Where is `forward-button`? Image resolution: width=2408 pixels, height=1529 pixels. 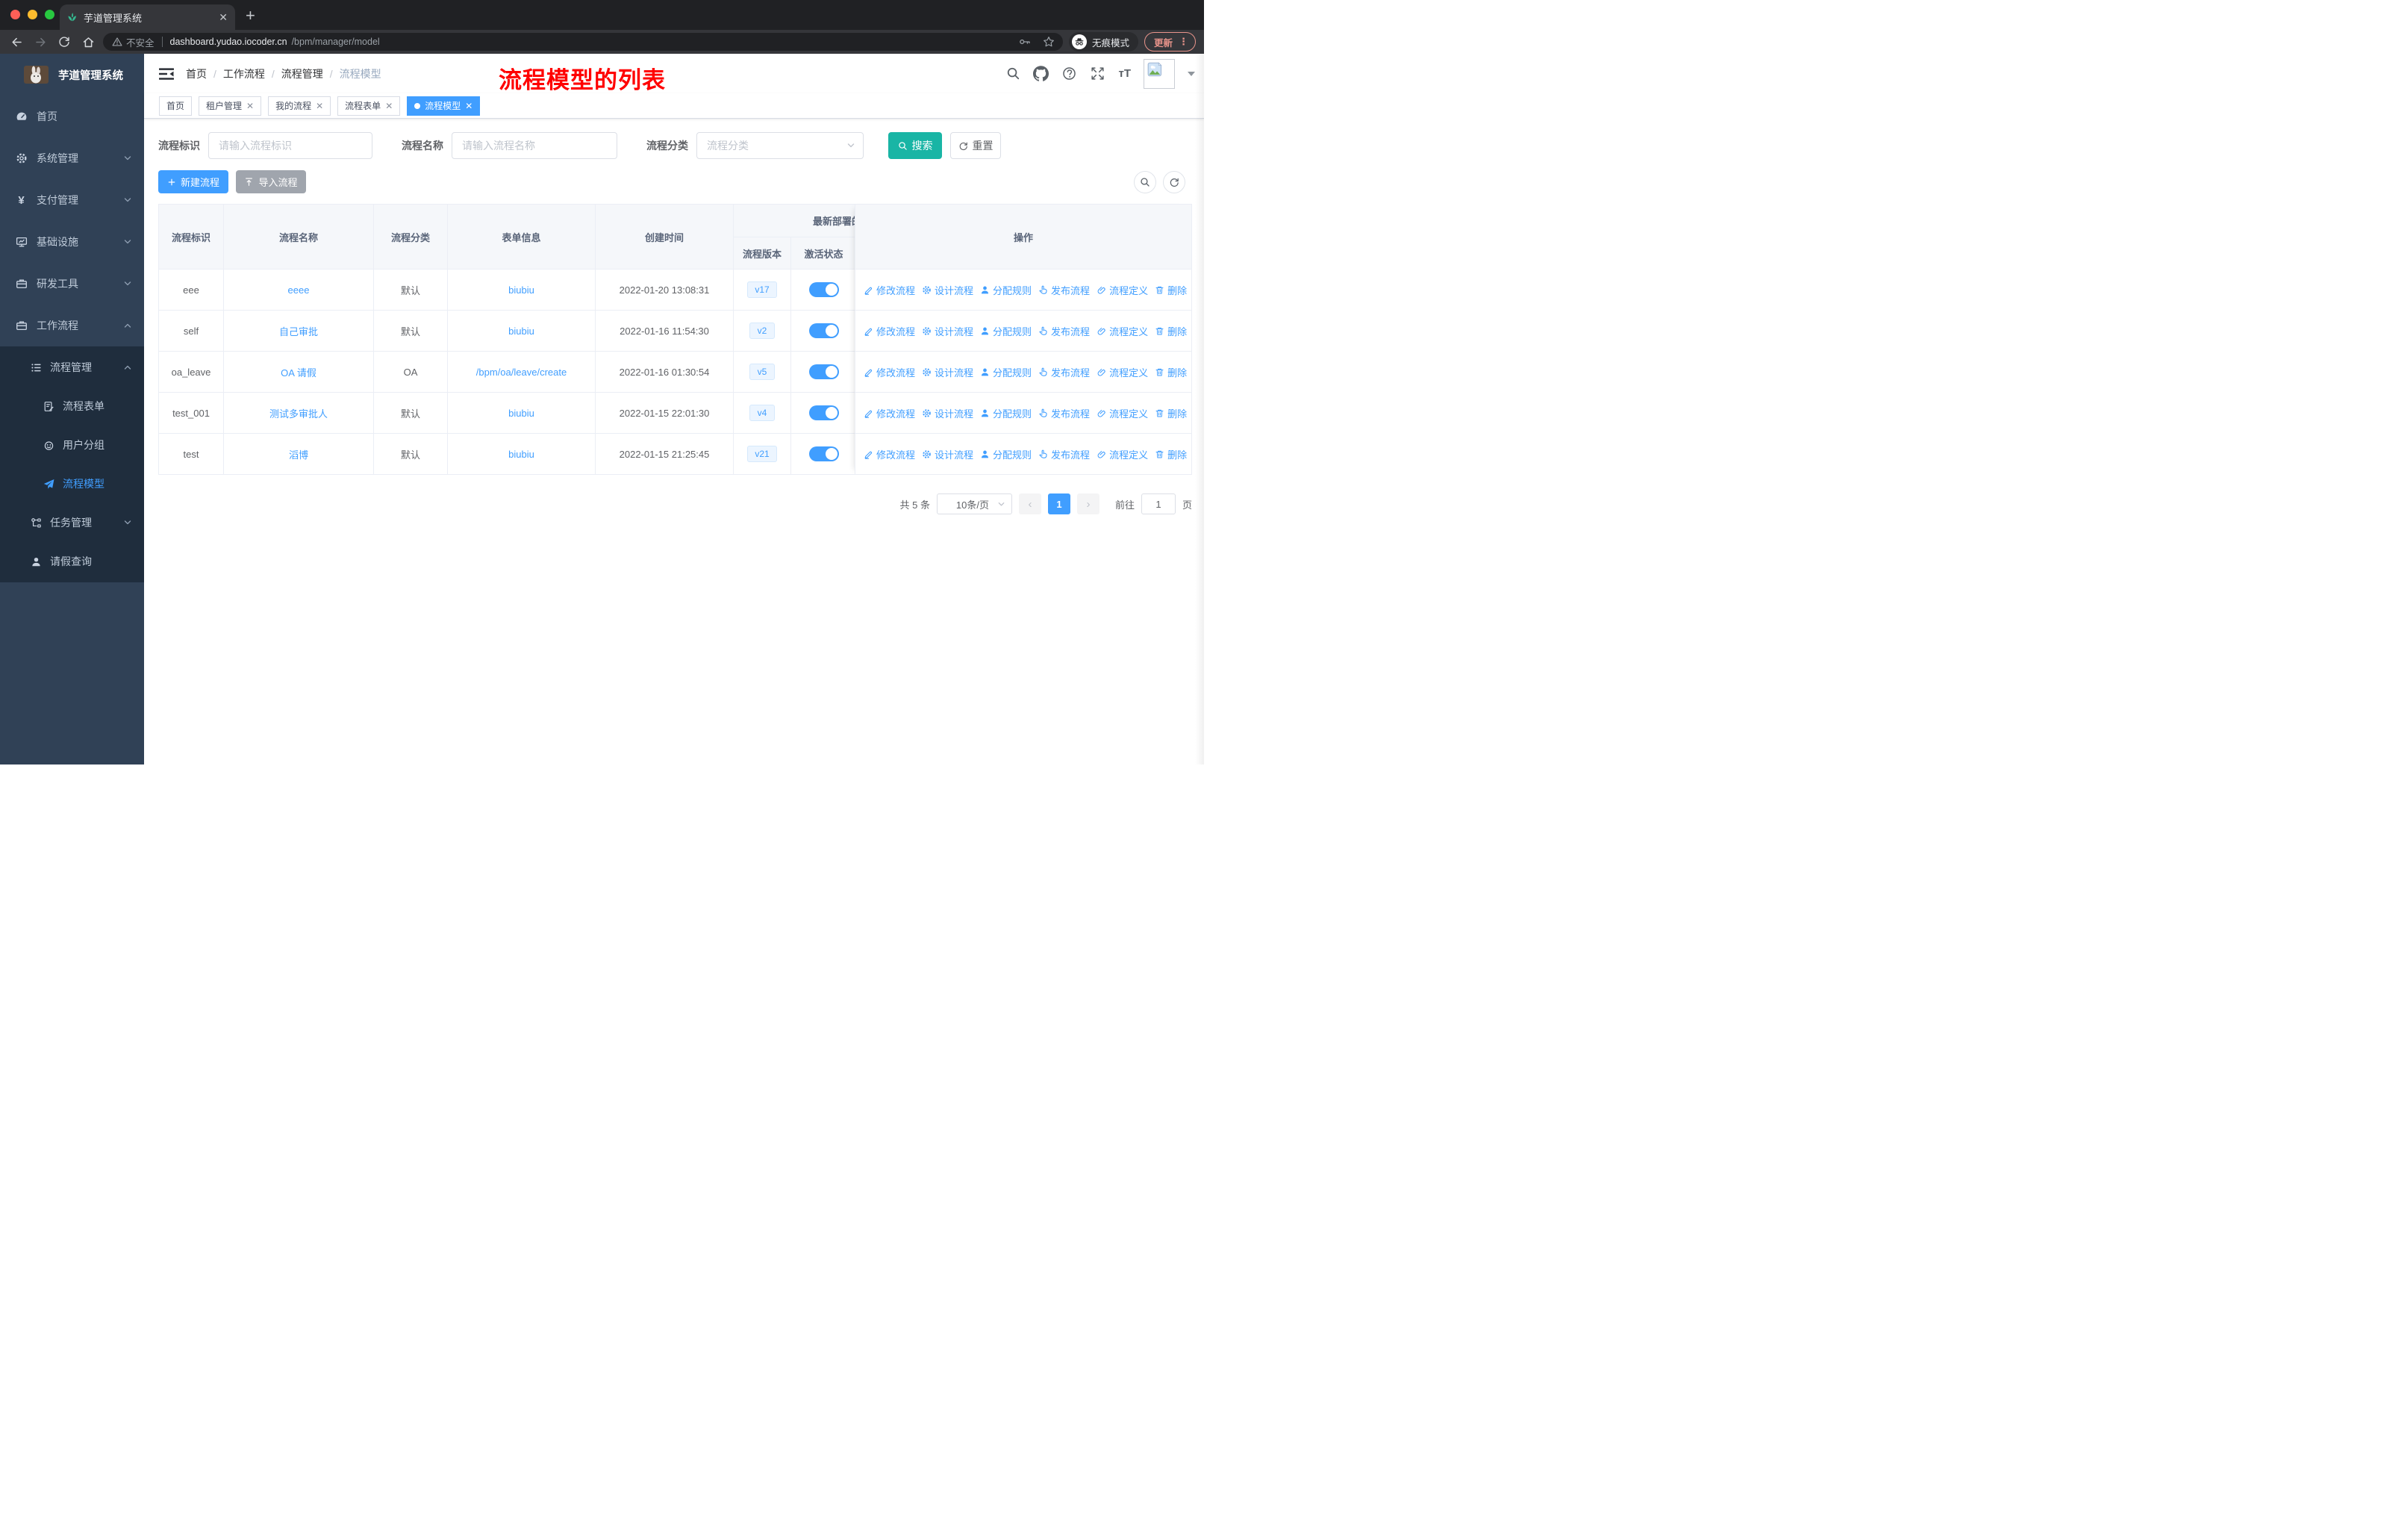
forward-button is located at coordinates (40, 42).